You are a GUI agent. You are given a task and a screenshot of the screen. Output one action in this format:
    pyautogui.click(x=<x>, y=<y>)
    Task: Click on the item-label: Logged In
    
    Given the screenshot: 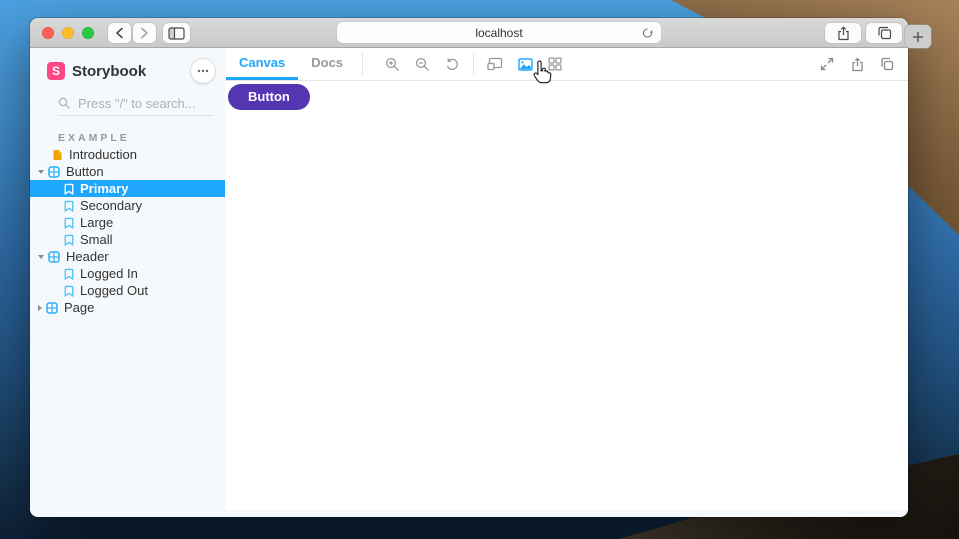 What is the action you would take?
    pyautogui.click(x=109, y=273)
    